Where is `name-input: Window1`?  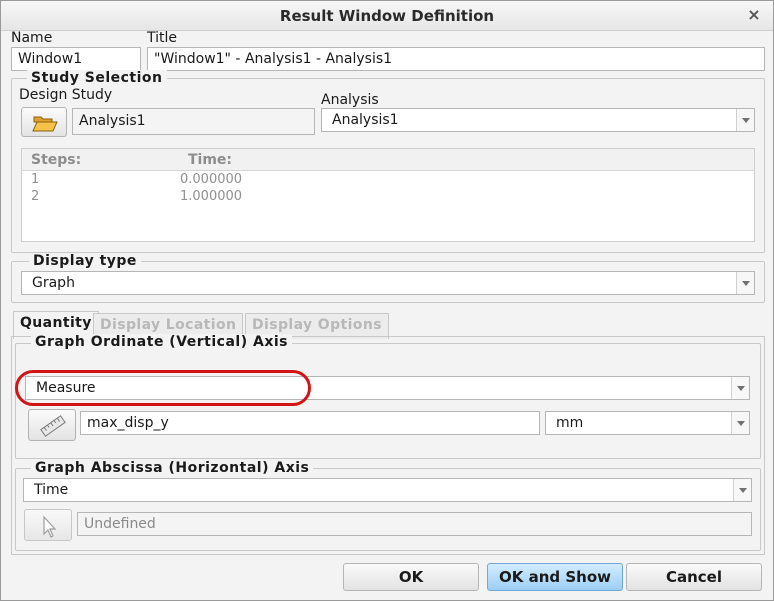 name-input: Window1 is located at coordinates (76, 59).